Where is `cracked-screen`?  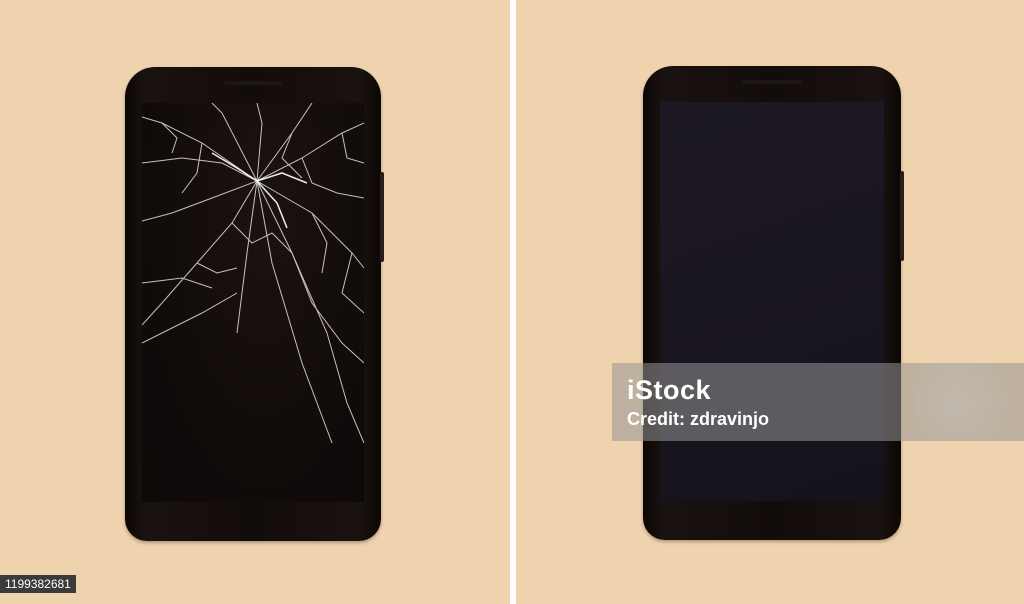 cracked-screen is located at coordinates (253, 302).